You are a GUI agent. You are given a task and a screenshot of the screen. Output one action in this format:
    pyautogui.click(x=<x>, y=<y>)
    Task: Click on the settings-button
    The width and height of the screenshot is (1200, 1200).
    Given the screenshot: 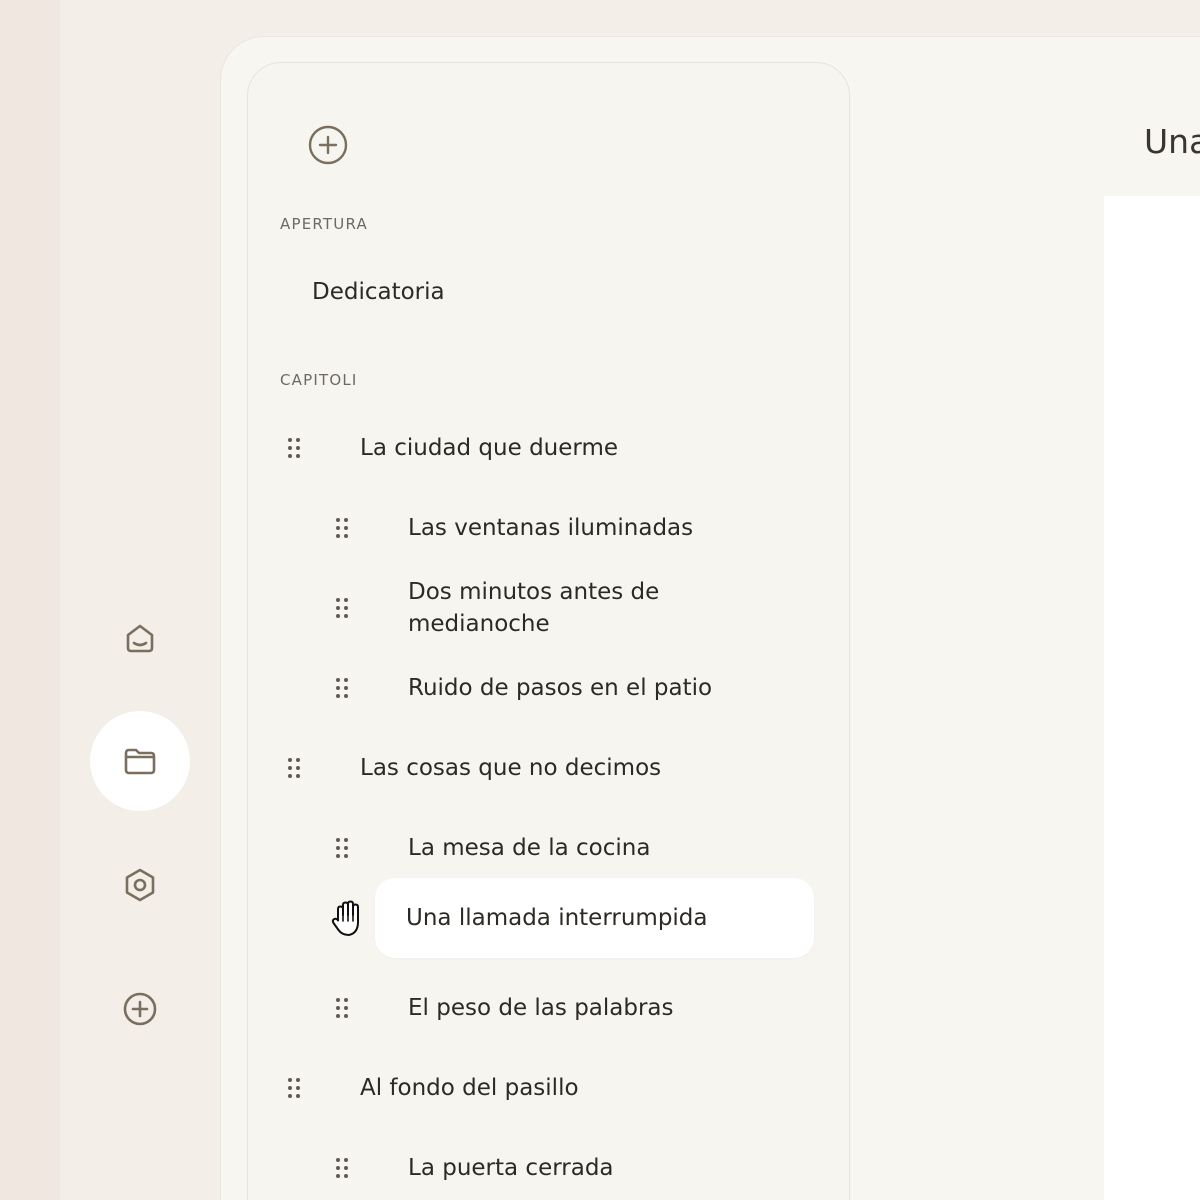 What is the action you would take?
    pyautogui.click(x=140, y=885)
    